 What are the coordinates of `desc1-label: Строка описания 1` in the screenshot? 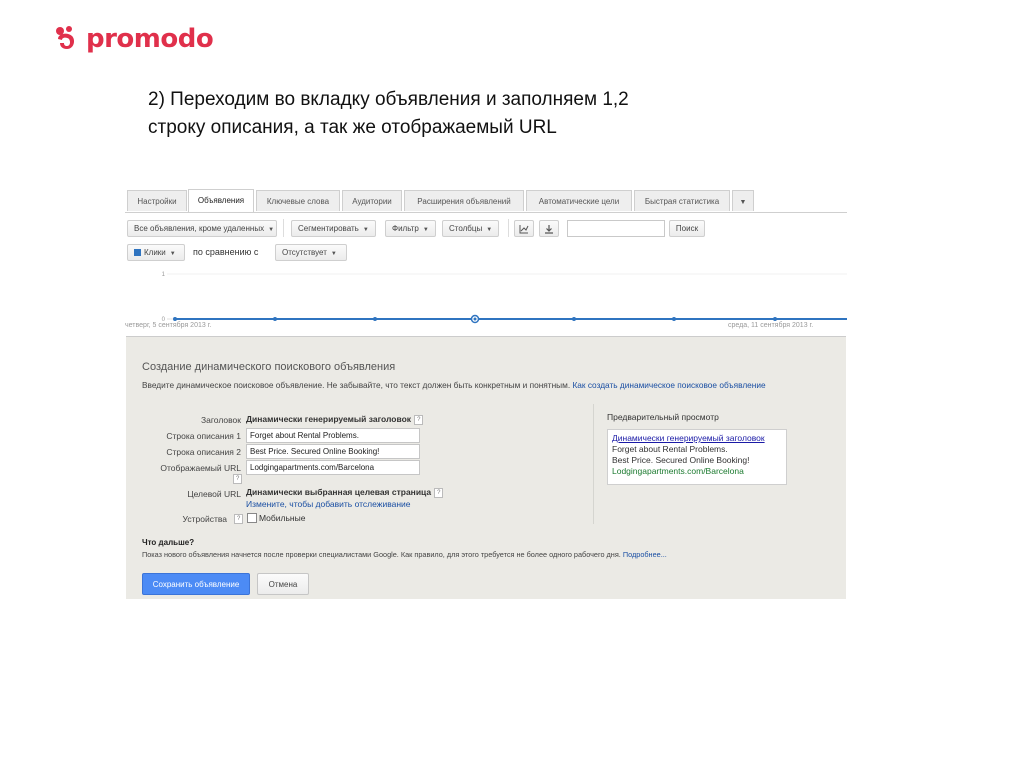 It's located at (203, 436).